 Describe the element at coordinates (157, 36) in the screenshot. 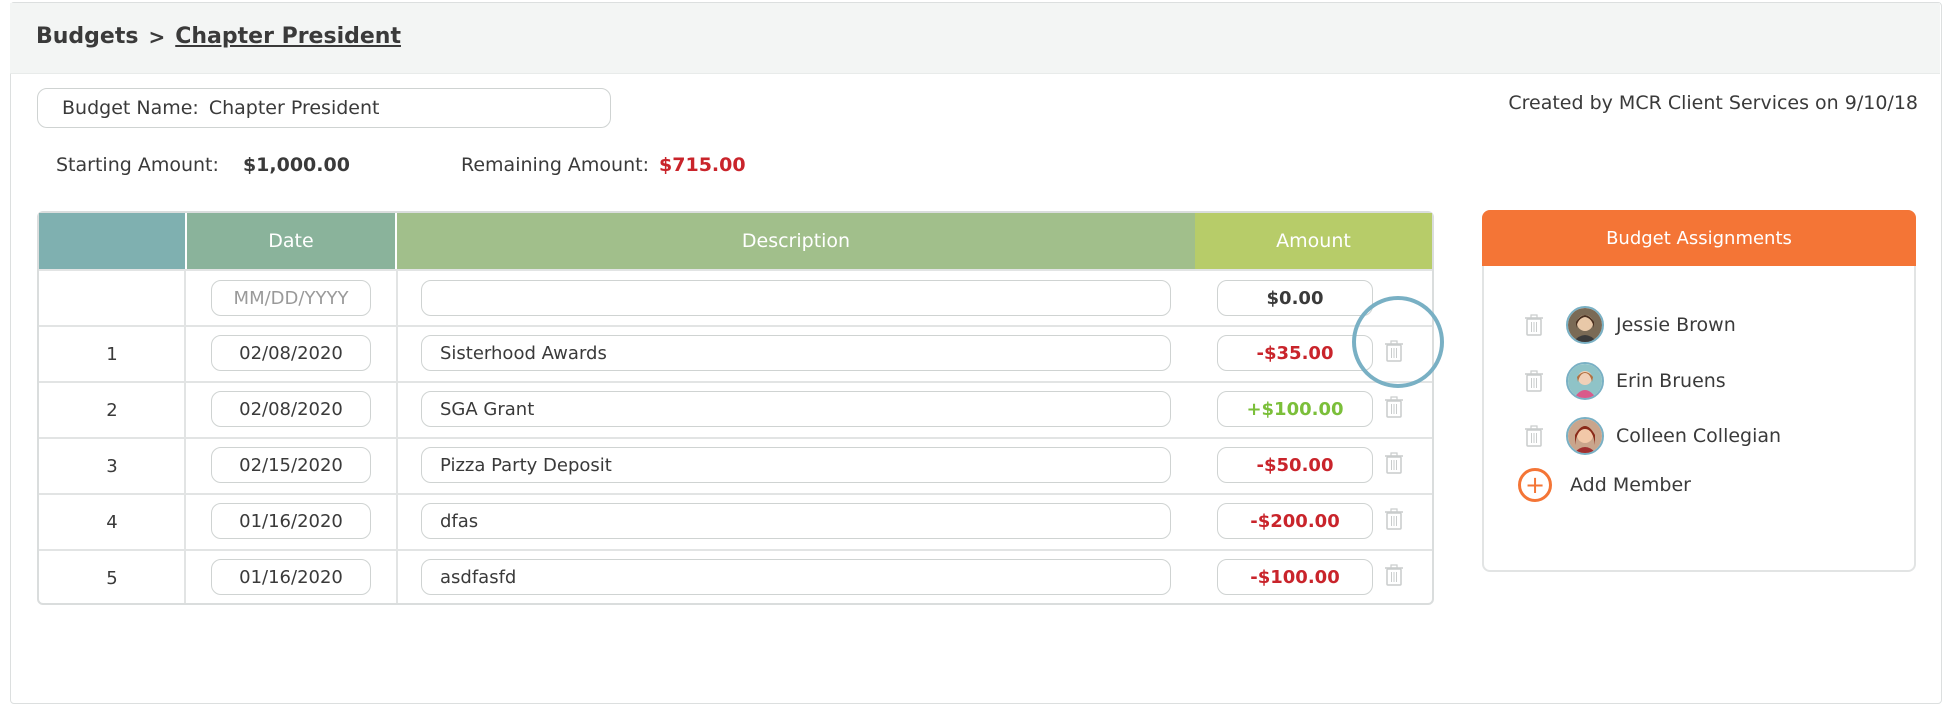

I see `chevron-right-icon: >` at that location.